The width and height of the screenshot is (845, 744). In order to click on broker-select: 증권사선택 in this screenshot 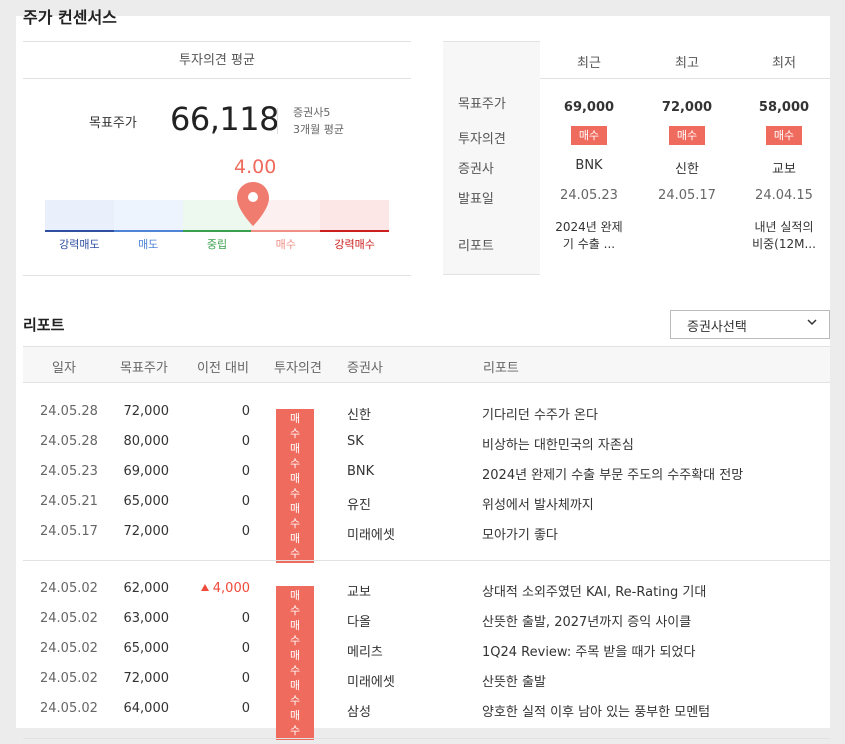, I will do `click(750, 324)`.